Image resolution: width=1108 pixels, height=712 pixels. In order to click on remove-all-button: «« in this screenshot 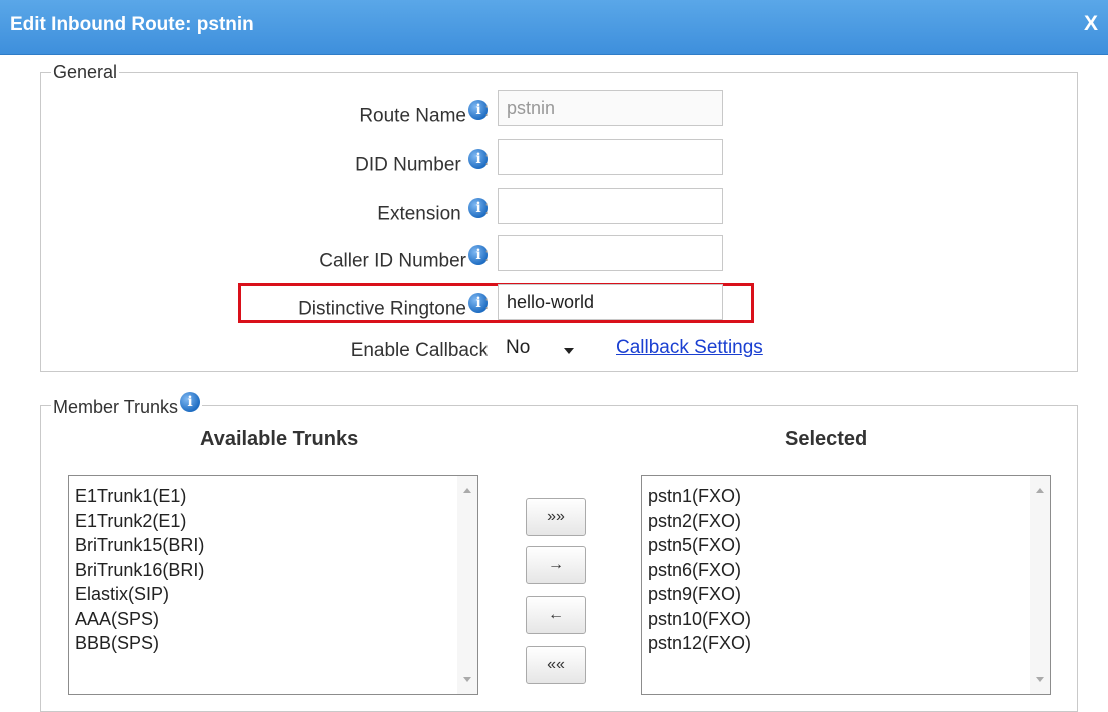, I will do `click(556, 665)`.